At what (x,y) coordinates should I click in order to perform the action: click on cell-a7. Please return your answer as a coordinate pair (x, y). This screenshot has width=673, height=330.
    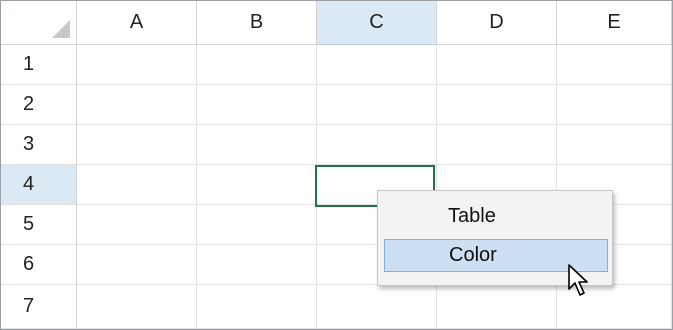
    Looking at the image, I should click on (137, 307).